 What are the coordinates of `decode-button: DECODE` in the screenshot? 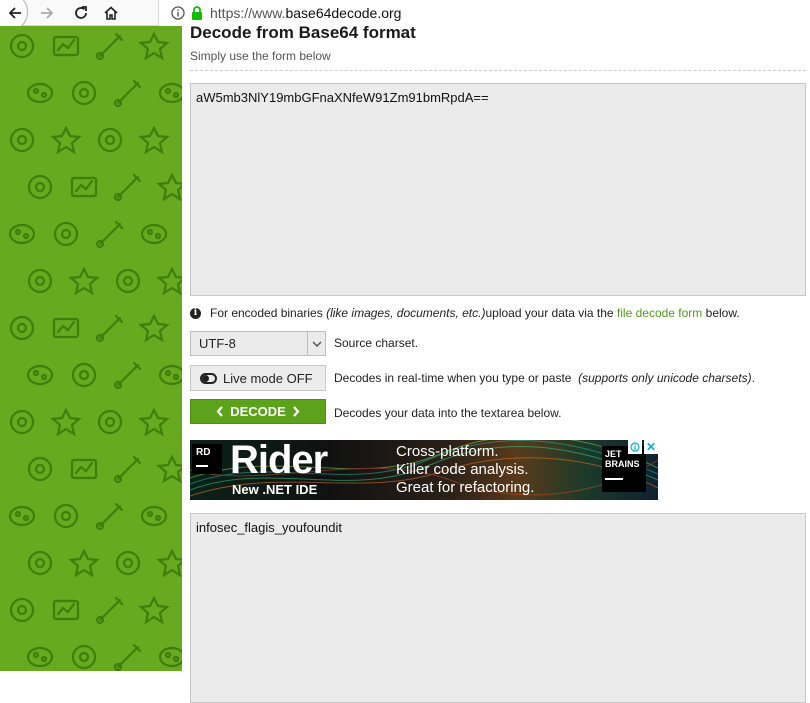 It's located at (258, 411).